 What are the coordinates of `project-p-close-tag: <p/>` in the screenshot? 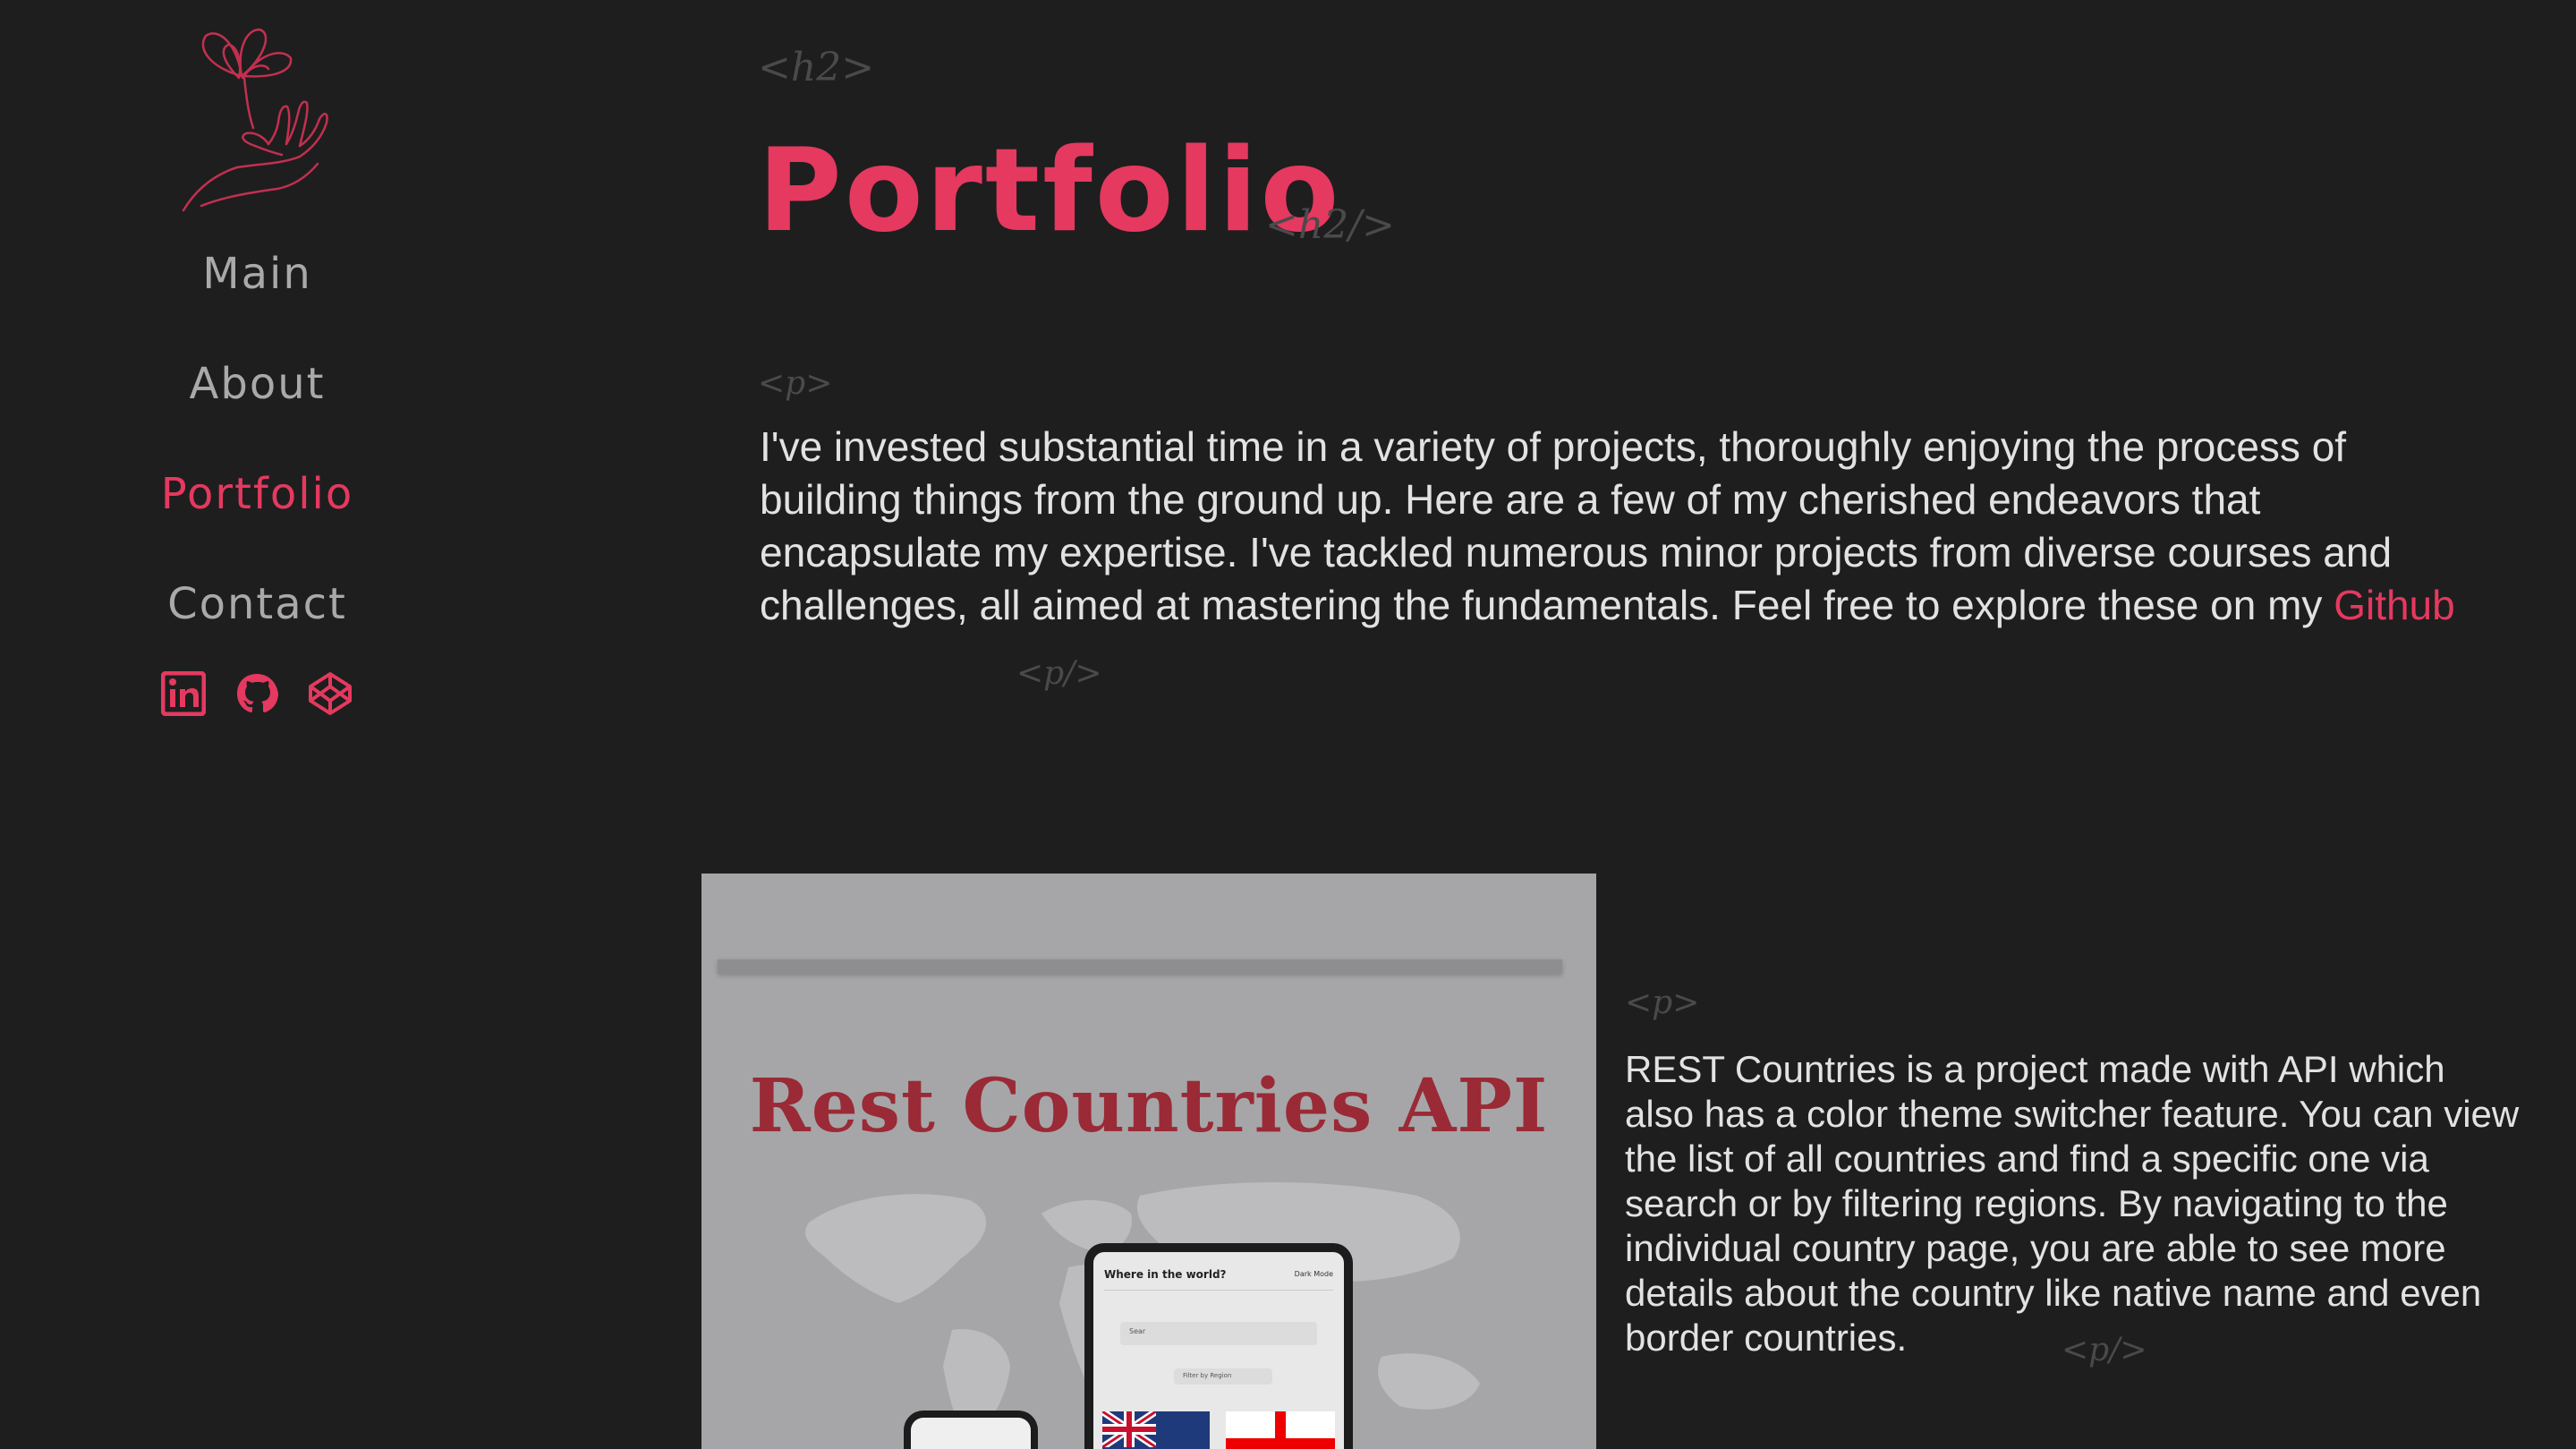 It's located at (2104, 1350).